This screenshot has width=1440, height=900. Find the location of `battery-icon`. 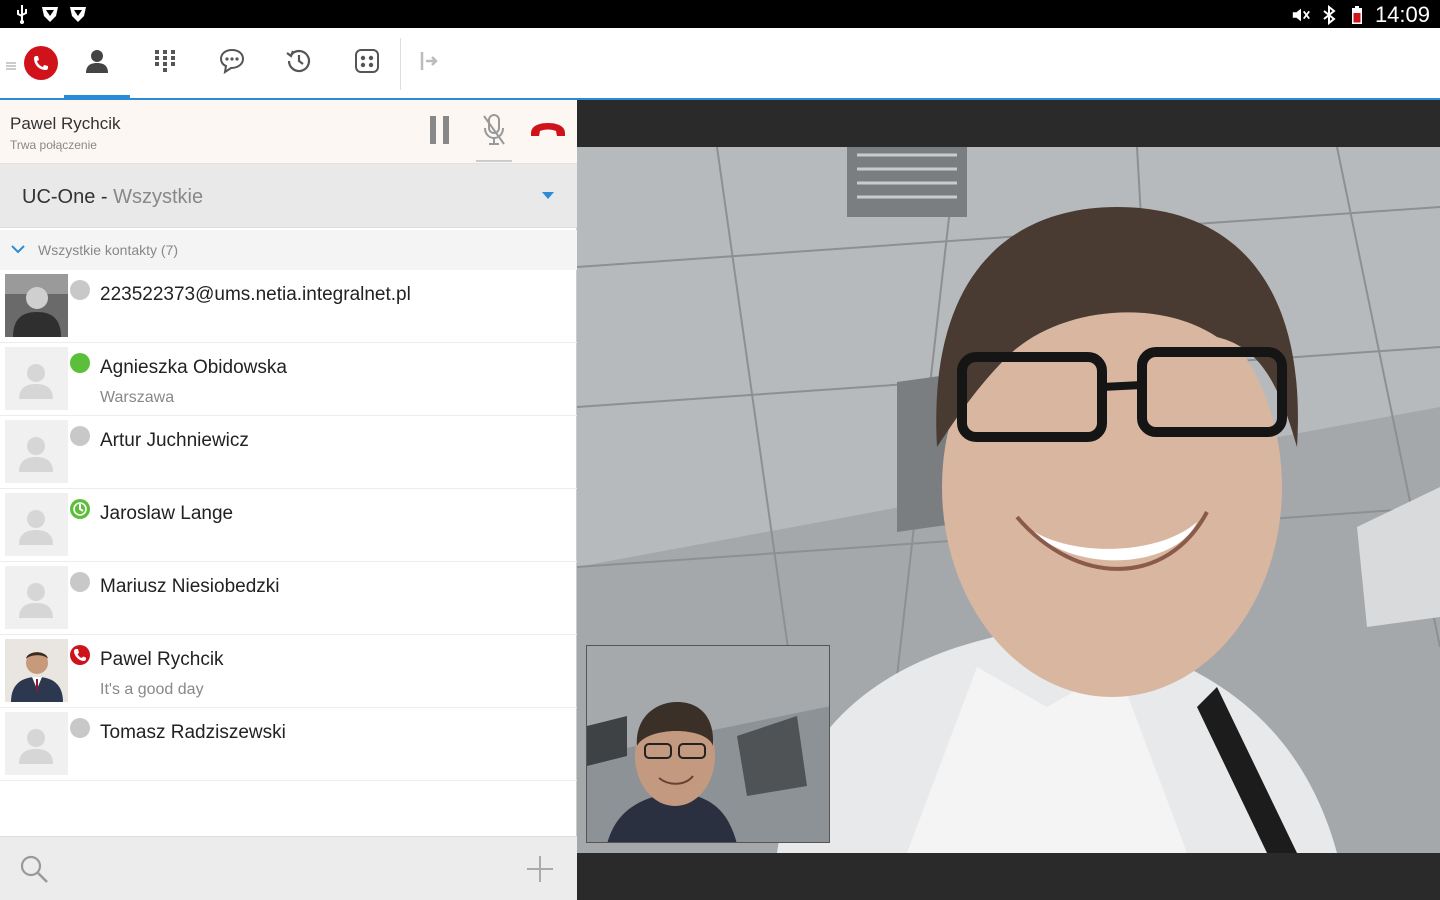

battery-icon is located at coordinates (1357, 15).